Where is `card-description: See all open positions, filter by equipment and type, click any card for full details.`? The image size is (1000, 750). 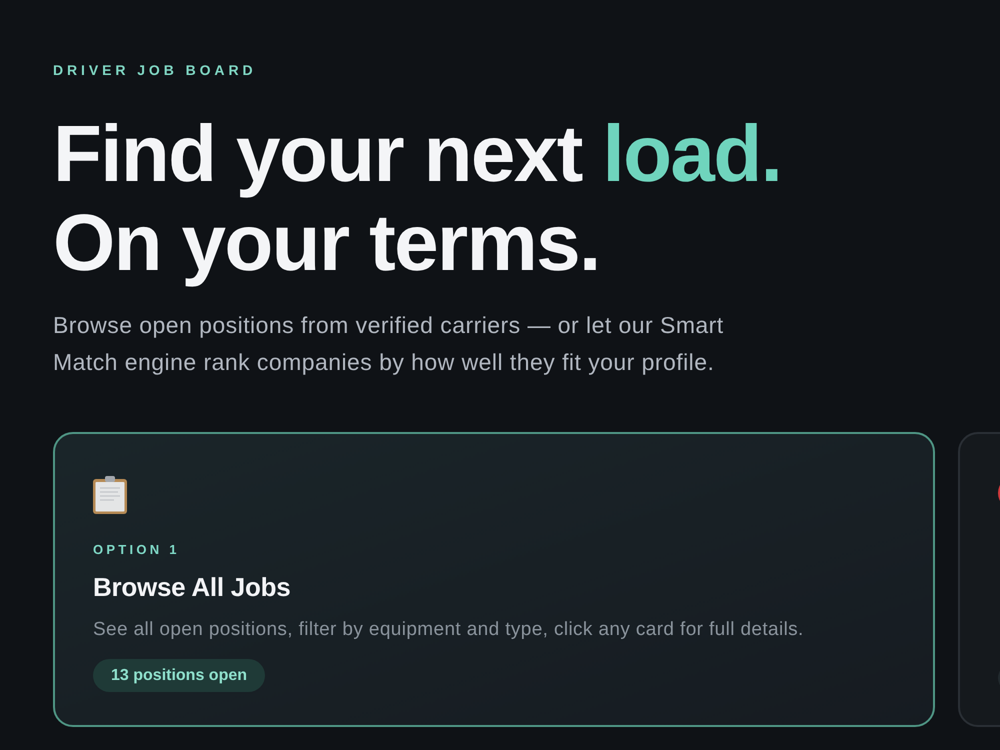 card-description: See all open positions, filter by equipment and type, click any card for full details. is located at coordinates (448, 630).